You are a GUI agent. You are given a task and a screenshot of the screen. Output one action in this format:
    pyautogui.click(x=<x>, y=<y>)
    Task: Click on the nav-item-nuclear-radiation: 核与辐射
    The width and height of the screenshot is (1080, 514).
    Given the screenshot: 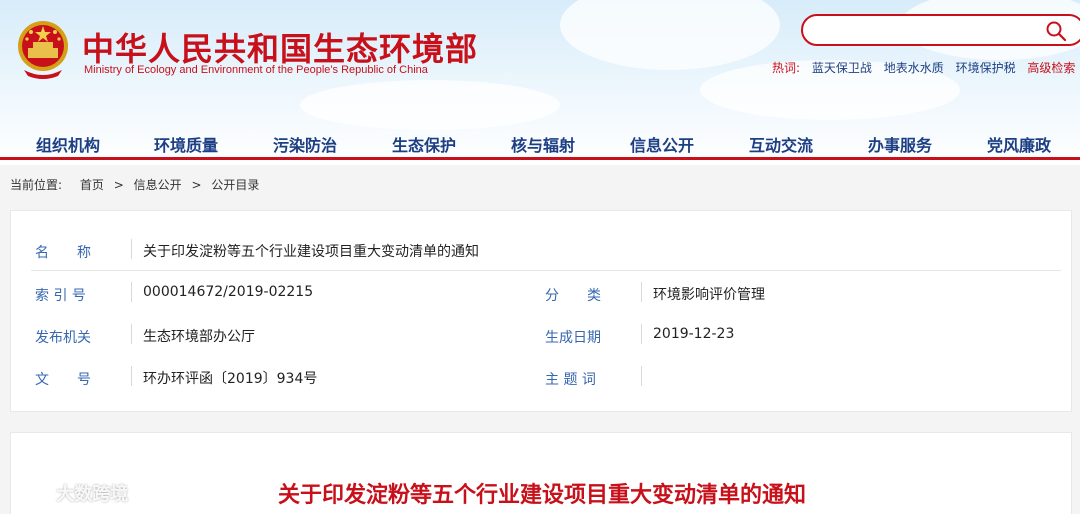 What is the action you would take?
    pyautogui.click(x=543, y=144)
    